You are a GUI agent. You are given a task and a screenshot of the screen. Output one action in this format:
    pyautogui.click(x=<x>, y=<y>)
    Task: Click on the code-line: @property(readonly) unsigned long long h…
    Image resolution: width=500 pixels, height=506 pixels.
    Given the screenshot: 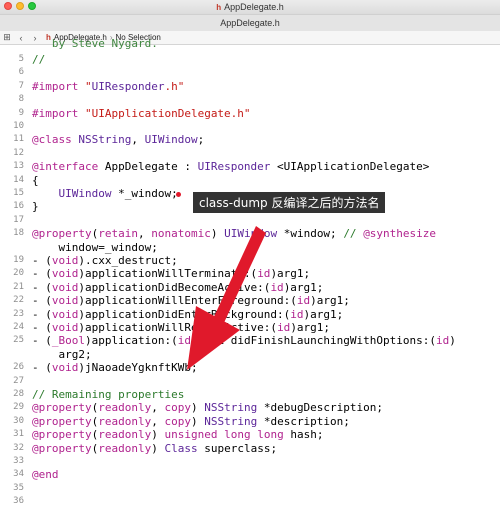 What is the action you would take?
    pyautogui.click(x=178, y=435)
    